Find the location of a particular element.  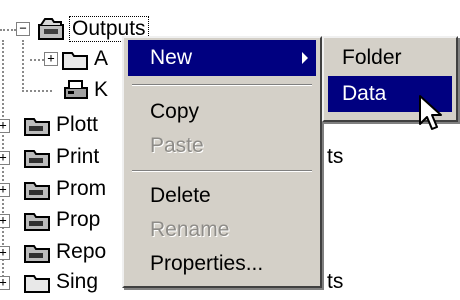

menu-item-label: New is located at coordinates (171, 57).